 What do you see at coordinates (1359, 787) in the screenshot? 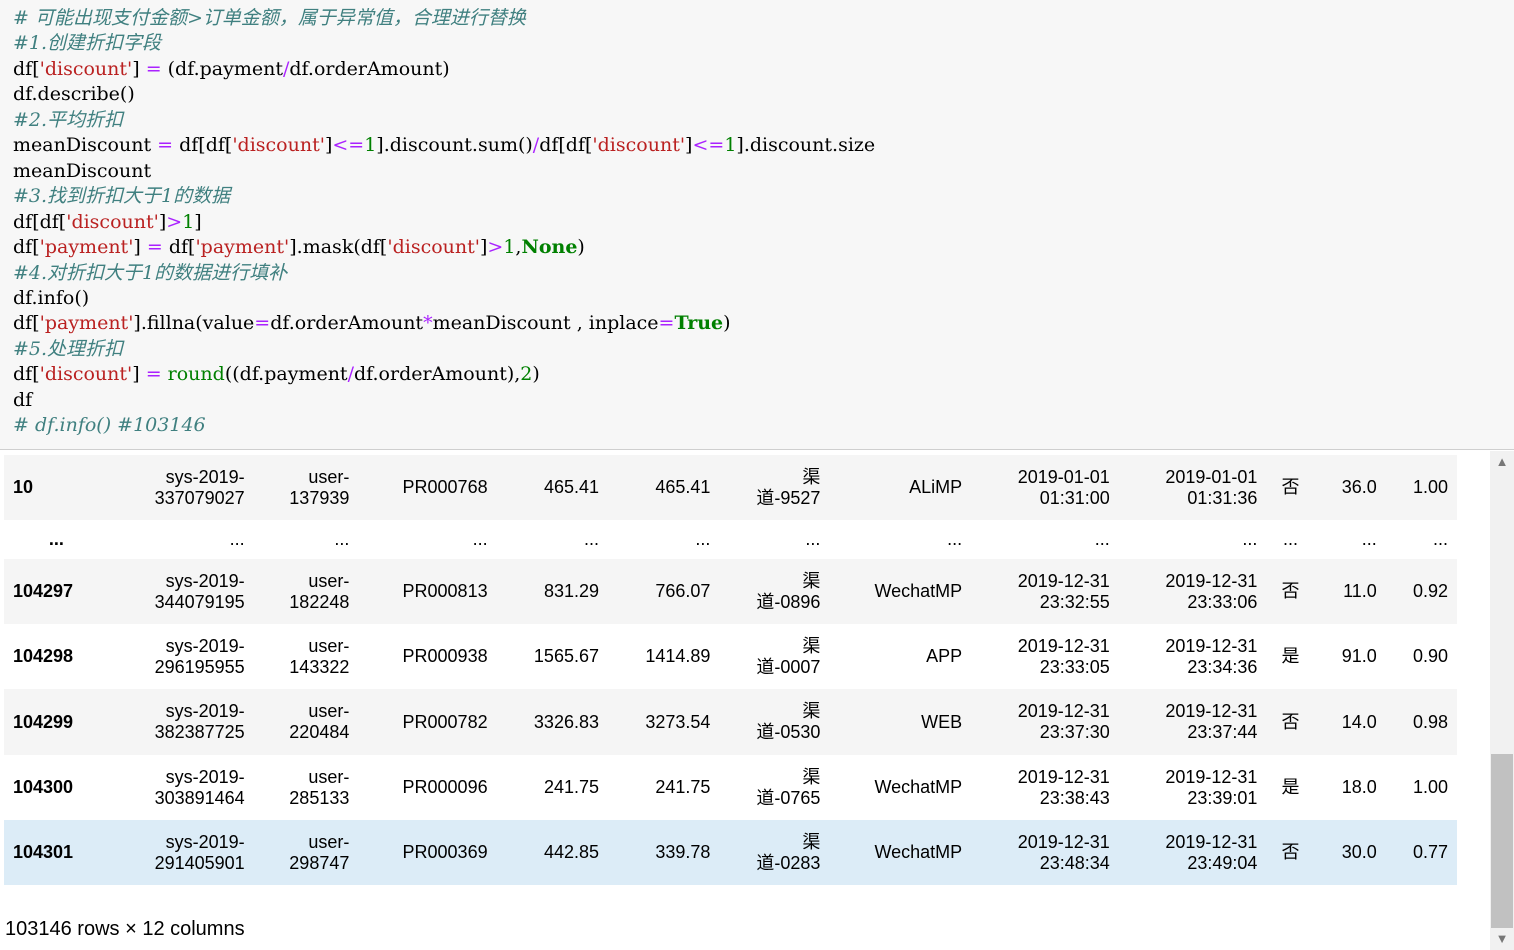
I see `table-cell: 18.0` at bounding box center [1359, 787].